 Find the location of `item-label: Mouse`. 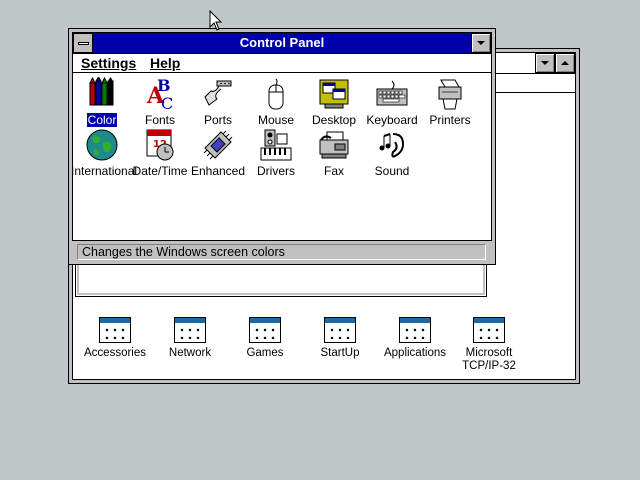

item-label: Mouse is located at coordinates (276, 120).